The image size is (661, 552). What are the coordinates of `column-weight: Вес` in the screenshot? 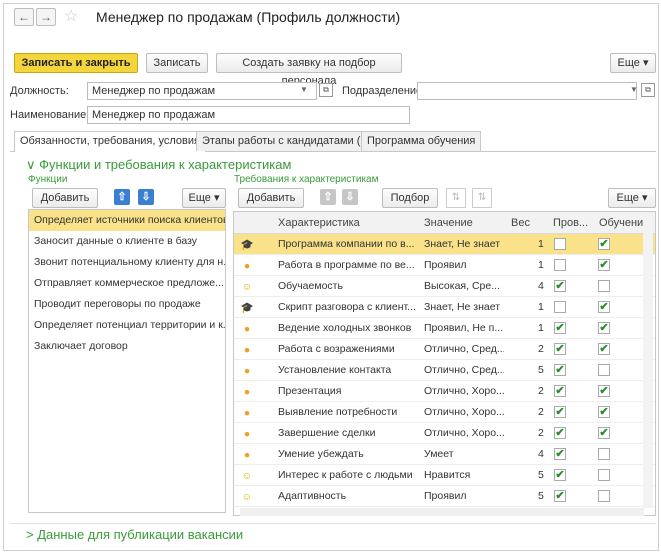 It's located at (520, 223).